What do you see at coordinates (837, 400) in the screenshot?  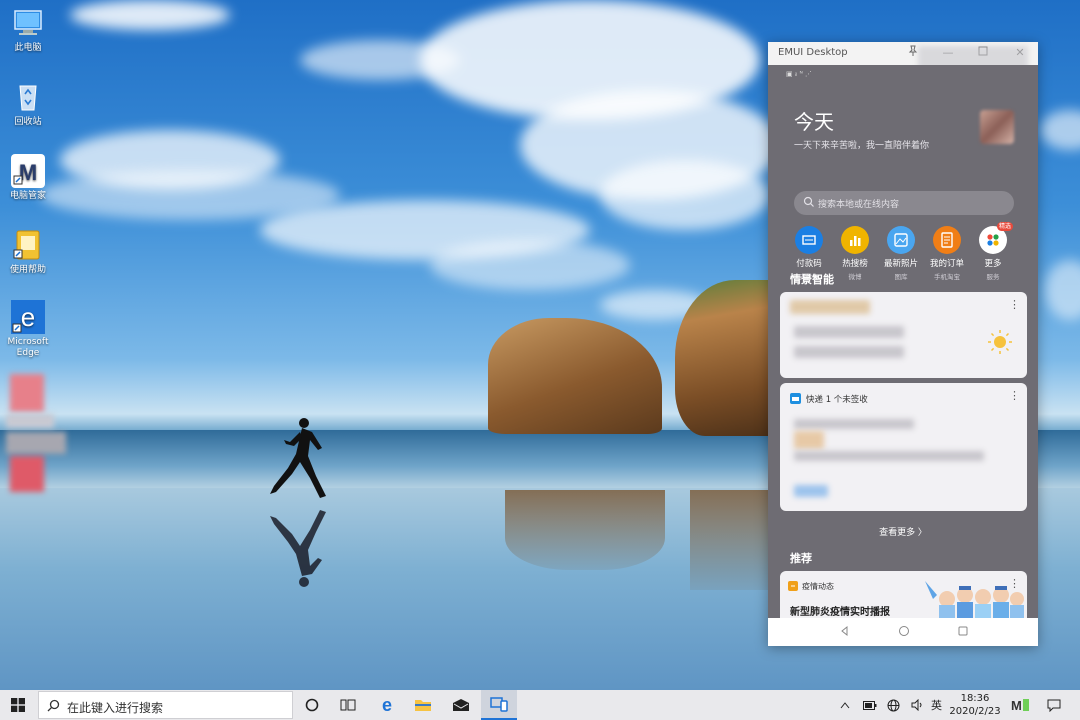 I see `express-card-label: 快递 1 个未签收` at bounding box center [837, 400].